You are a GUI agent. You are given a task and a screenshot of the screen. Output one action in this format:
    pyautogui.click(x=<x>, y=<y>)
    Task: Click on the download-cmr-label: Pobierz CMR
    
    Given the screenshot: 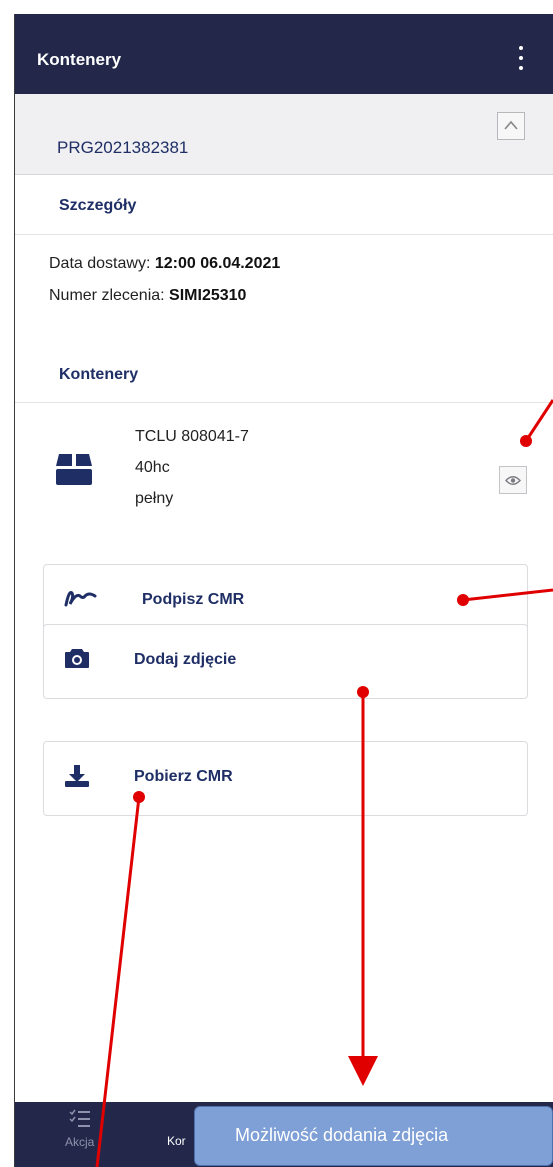 What is the action you would take?
    pyautogui.click(x=183, y=776)
    